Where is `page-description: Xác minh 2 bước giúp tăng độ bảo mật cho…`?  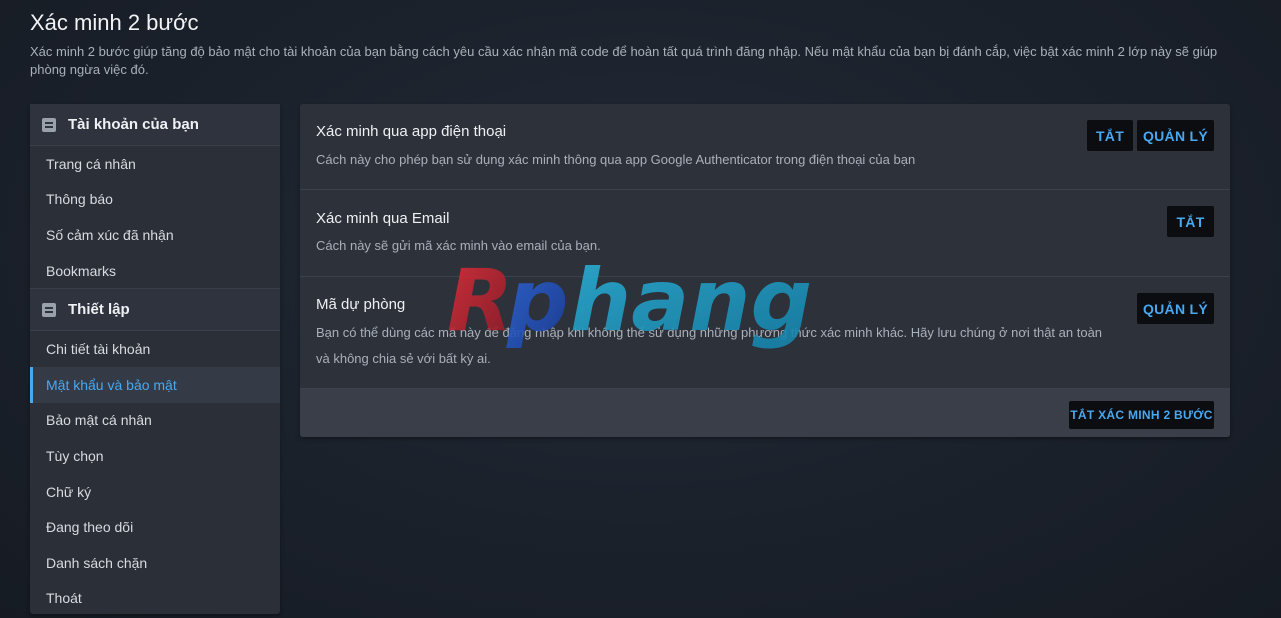
page-description: Xác minh 2 bước giúp tăng độ bảo mật cho… is located at coordinates (624, 60).